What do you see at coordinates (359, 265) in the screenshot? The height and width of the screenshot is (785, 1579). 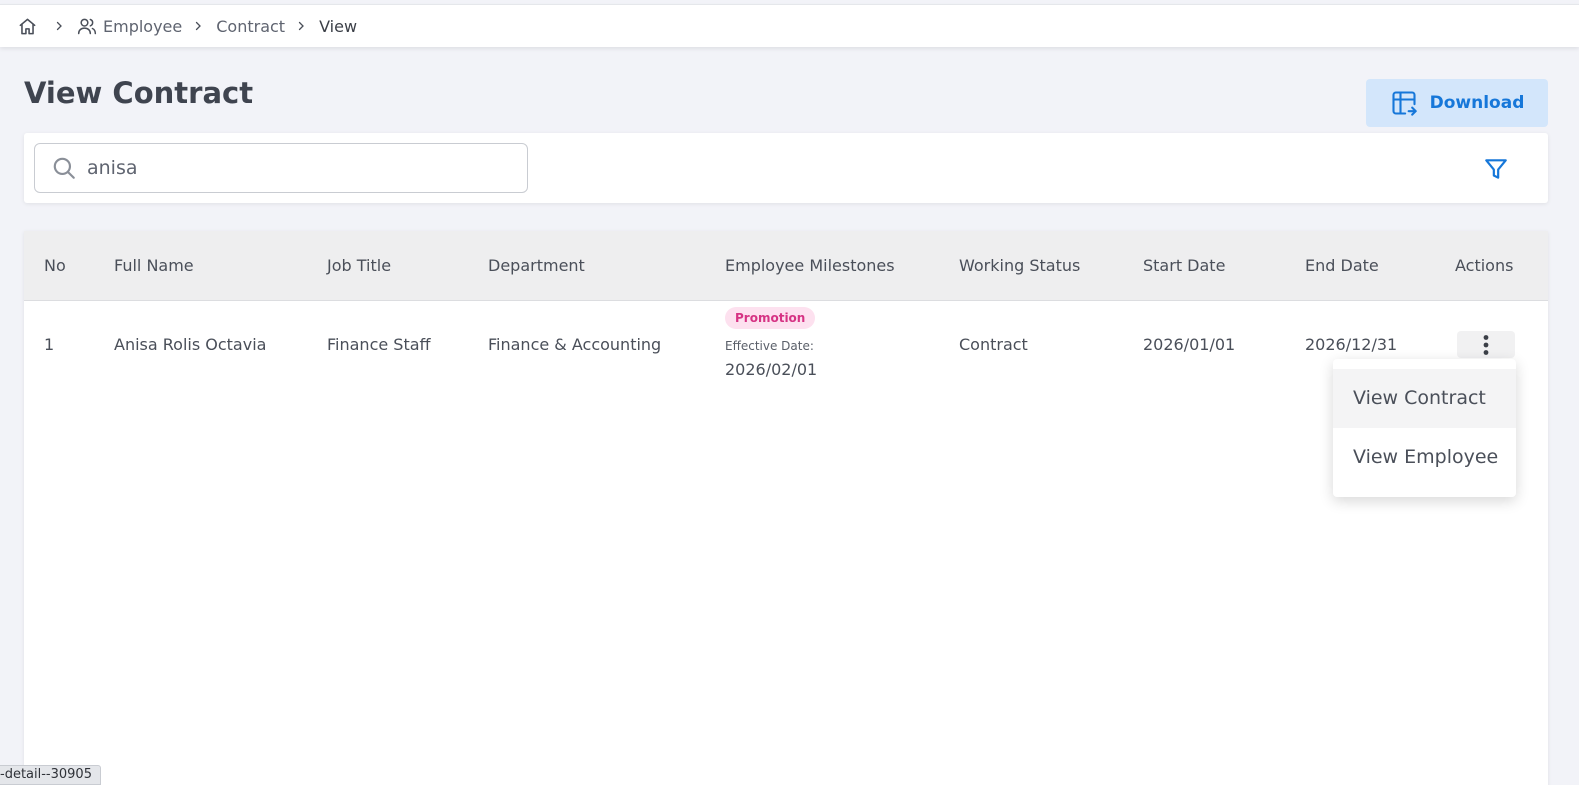 I see `column-header-job-title: Job Title` at bounding box center [359, 265].